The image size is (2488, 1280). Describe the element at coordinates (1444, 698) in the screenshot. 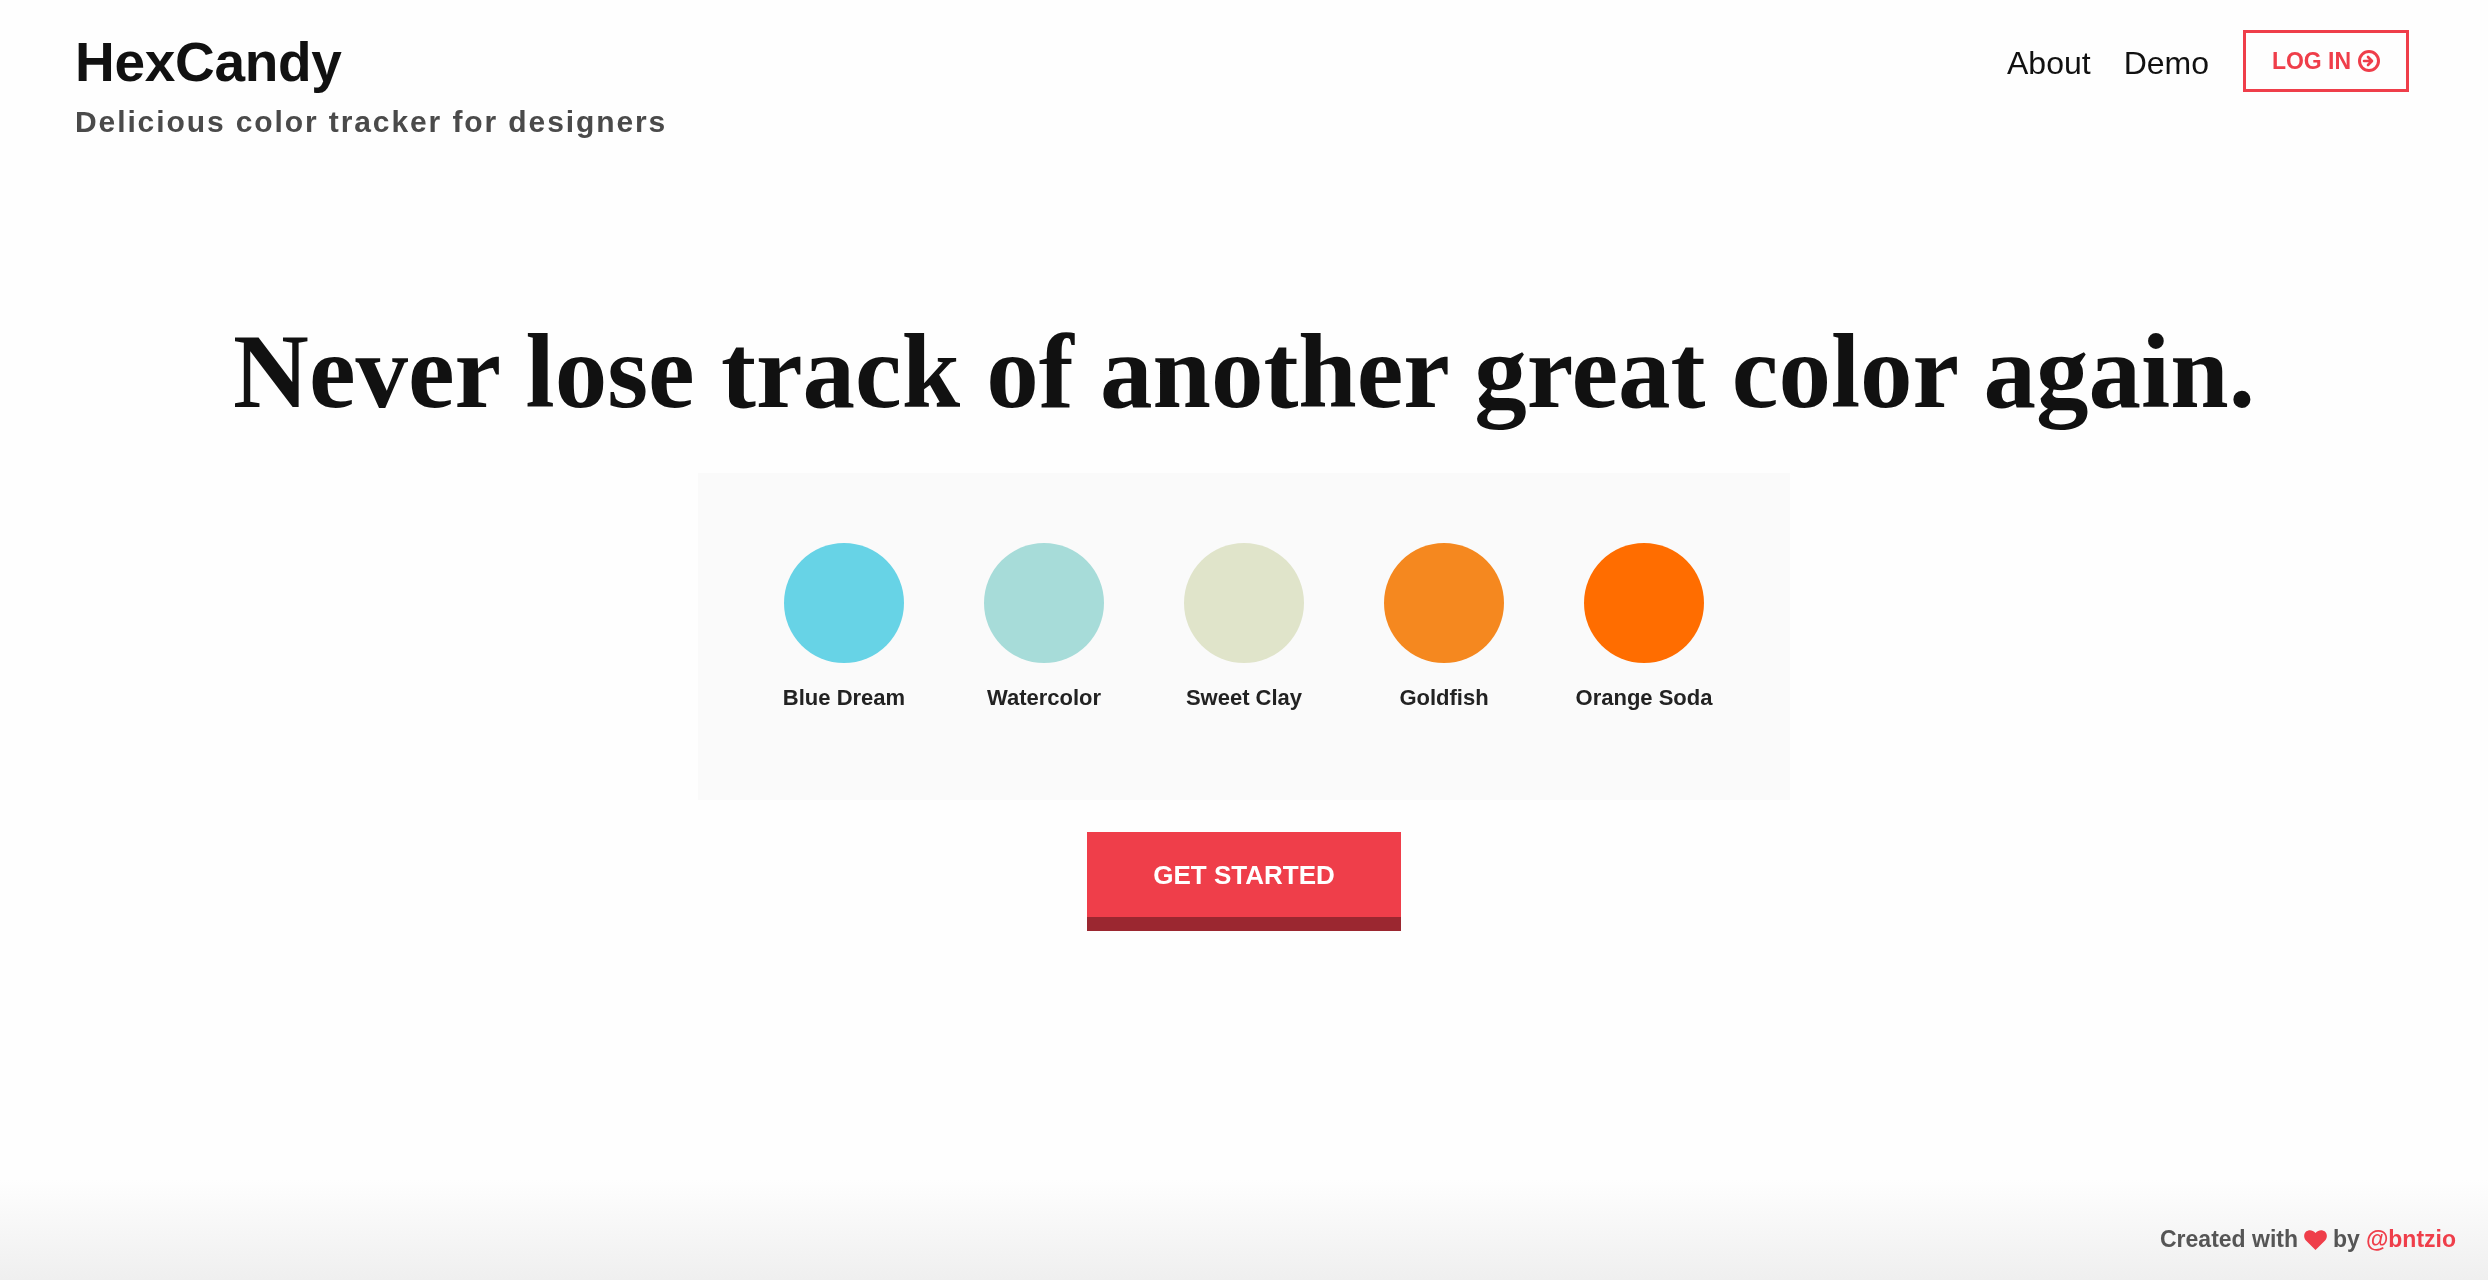

I see `swatch-name: Goldfish` at that location.